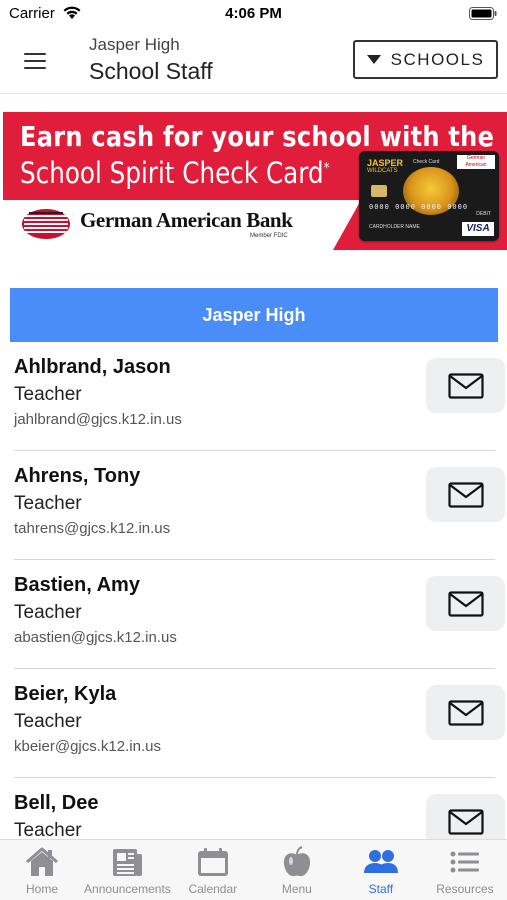 Image resolution: width=507 pixels, height=900 pixels. I want to click on staff-name: Ahlbrand, Jason, so click(92, 367).